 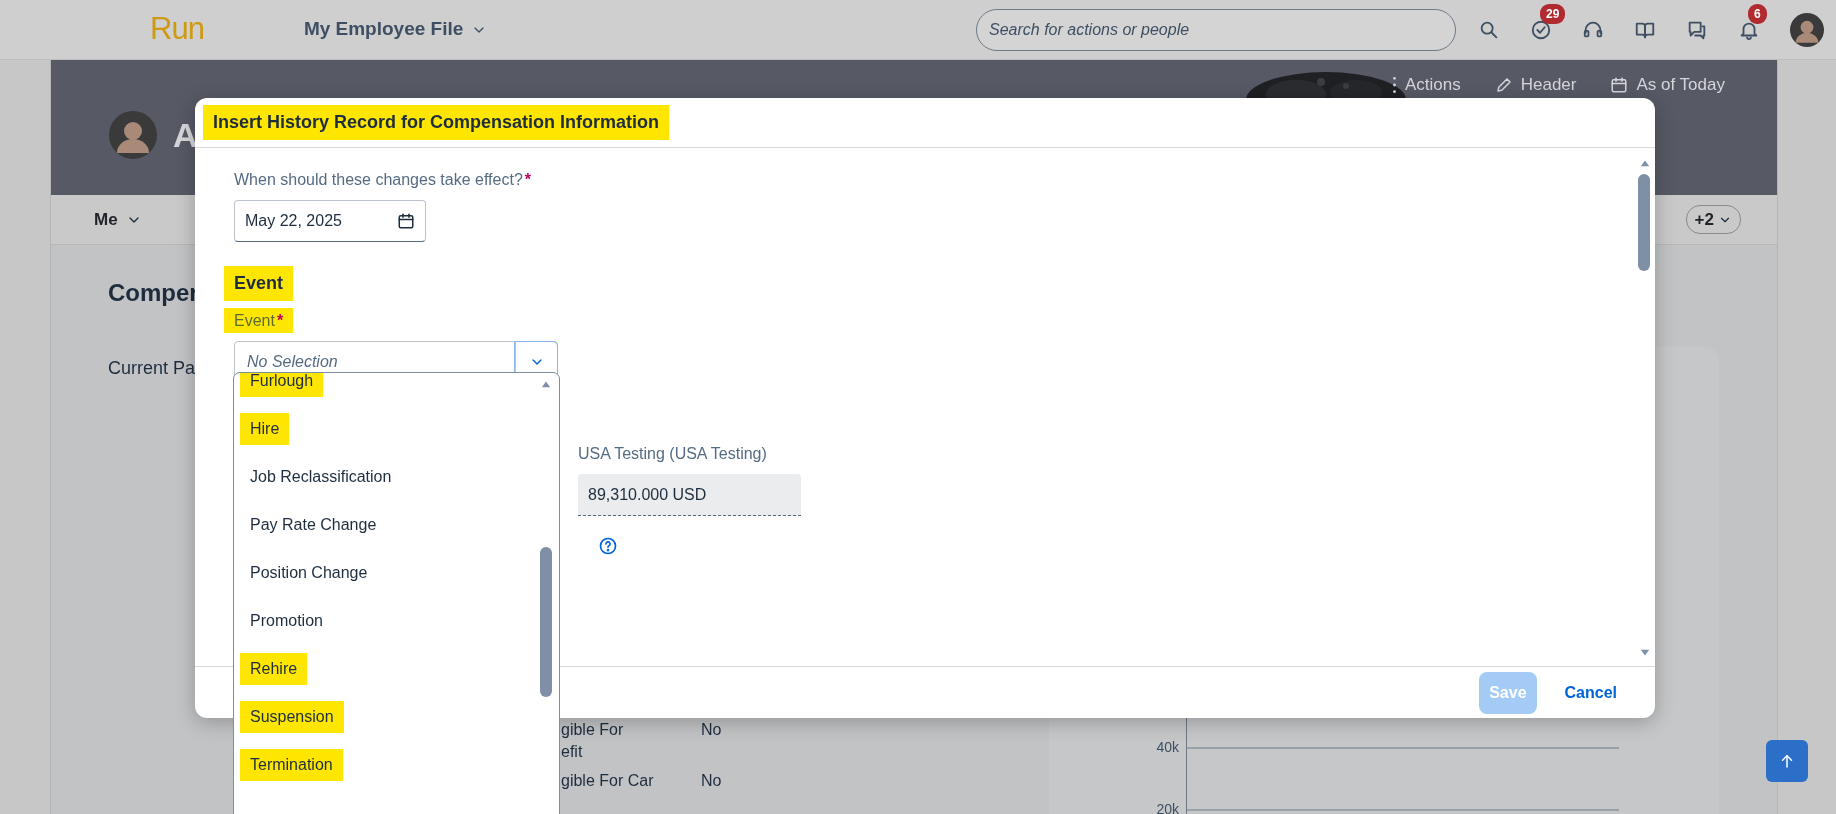 What do you see at coordinates (1787, 761) in the screenshot?
I see `scroll-to-top-button` at bounding box center [1787, 761].